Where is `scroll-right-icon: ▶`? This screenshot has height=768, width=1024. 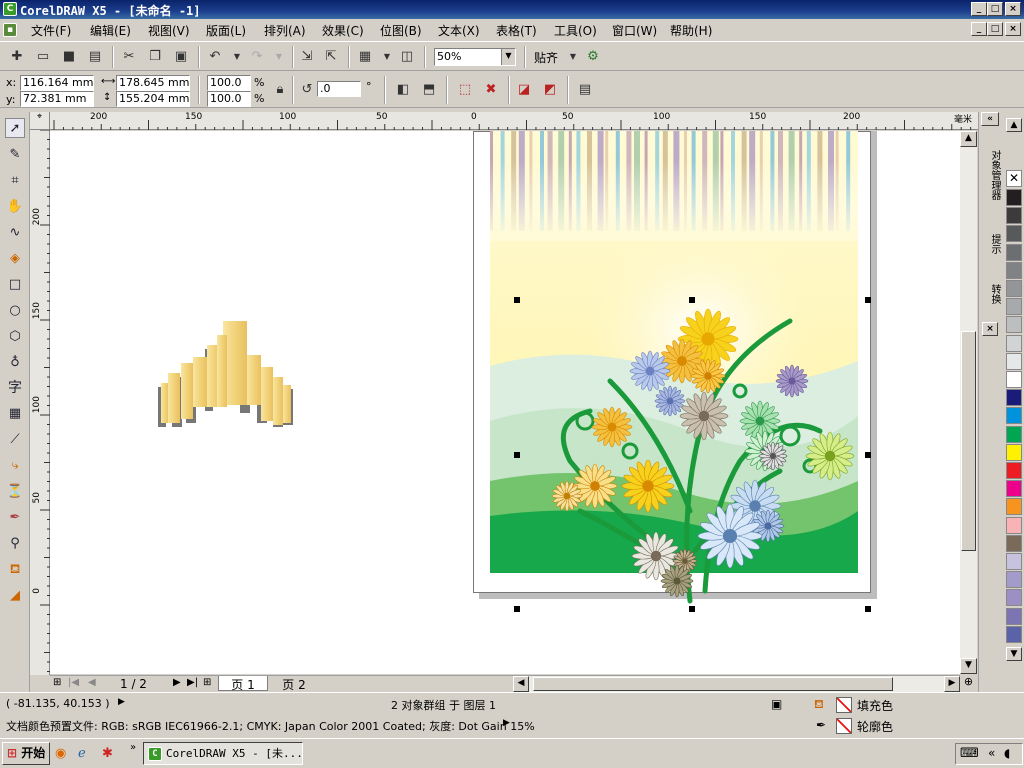 scroll-right-icon: ▶ is located at coordinates (952, 684).